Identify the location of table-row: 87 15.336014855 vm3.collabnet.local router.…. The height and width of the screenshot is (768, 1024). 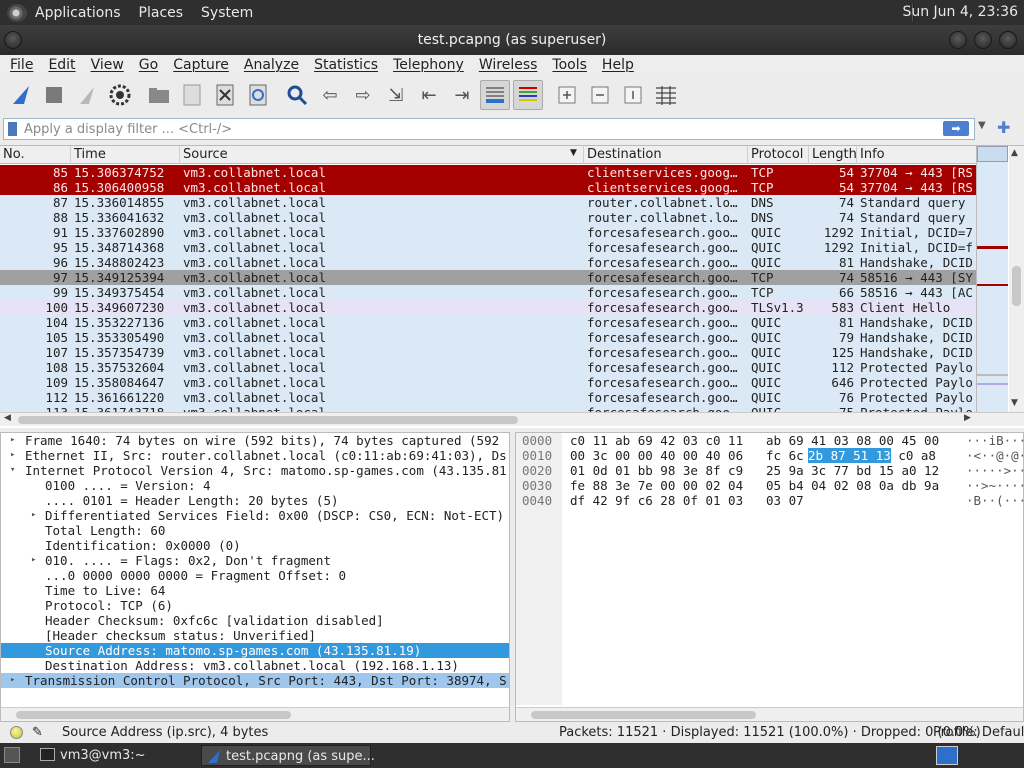
(488, 202).